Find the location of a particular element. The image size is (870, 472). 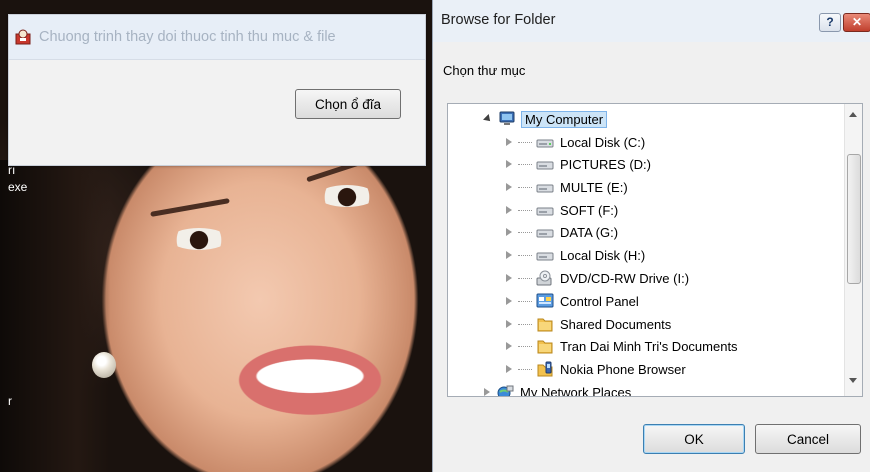

choose-drive-button: Chọn ổ đĩa is located at coordinates (348, 104).